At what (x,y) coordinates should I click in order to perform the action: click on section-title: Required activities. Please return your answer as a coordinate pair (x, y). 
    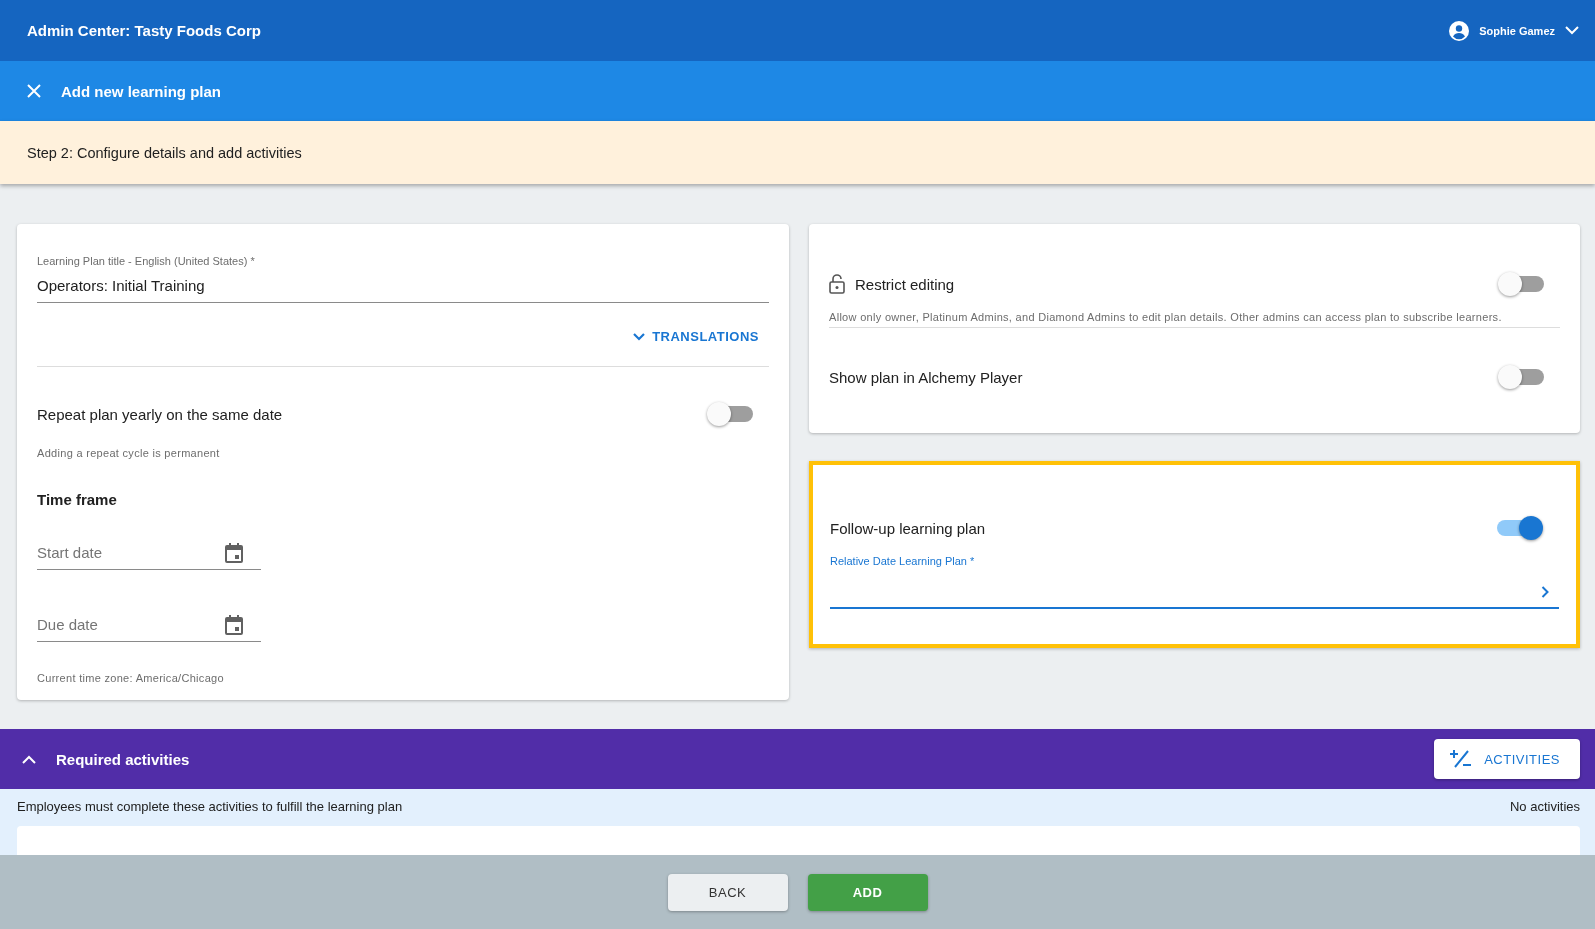
    Looking at the image, I should click on (123, 759).